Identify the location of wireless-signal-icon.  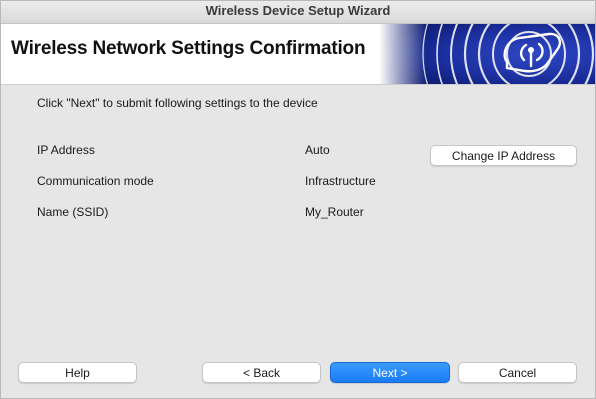
(487, 54).